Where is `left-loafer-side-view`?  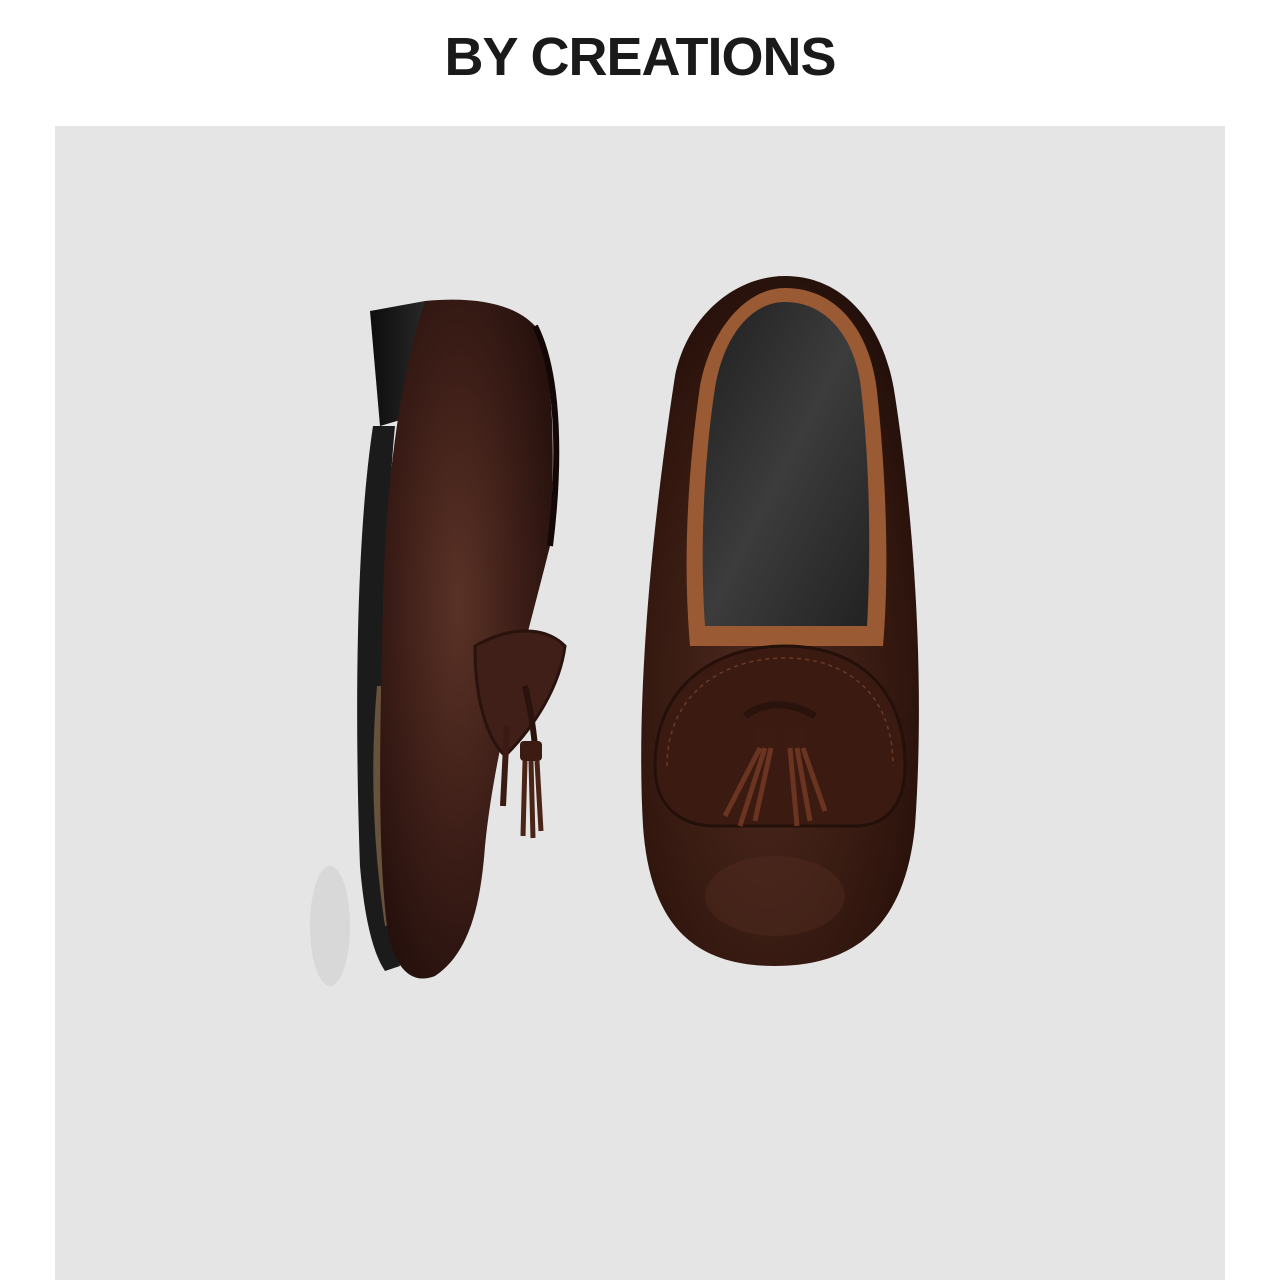
left-loafer-side-view is located at coordinates (438, 642).